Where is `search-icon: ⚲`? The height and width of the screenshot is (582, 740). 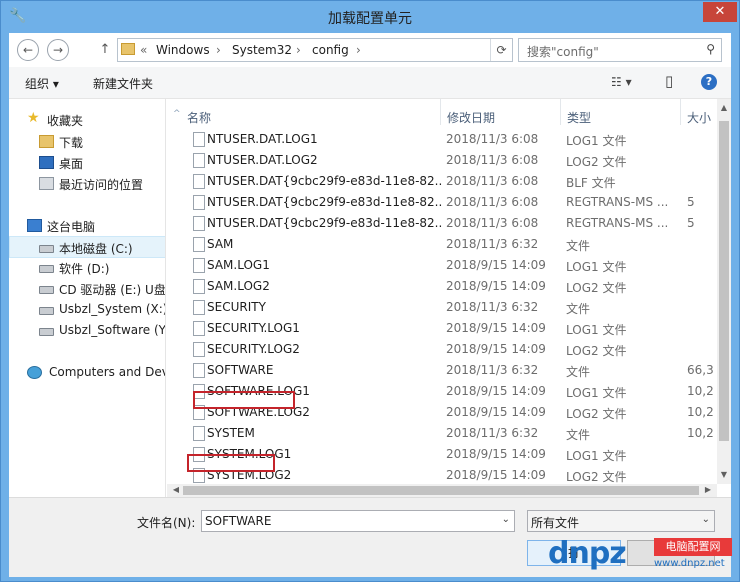
search-icon: ⚲ is located at coordinates (710, 49).